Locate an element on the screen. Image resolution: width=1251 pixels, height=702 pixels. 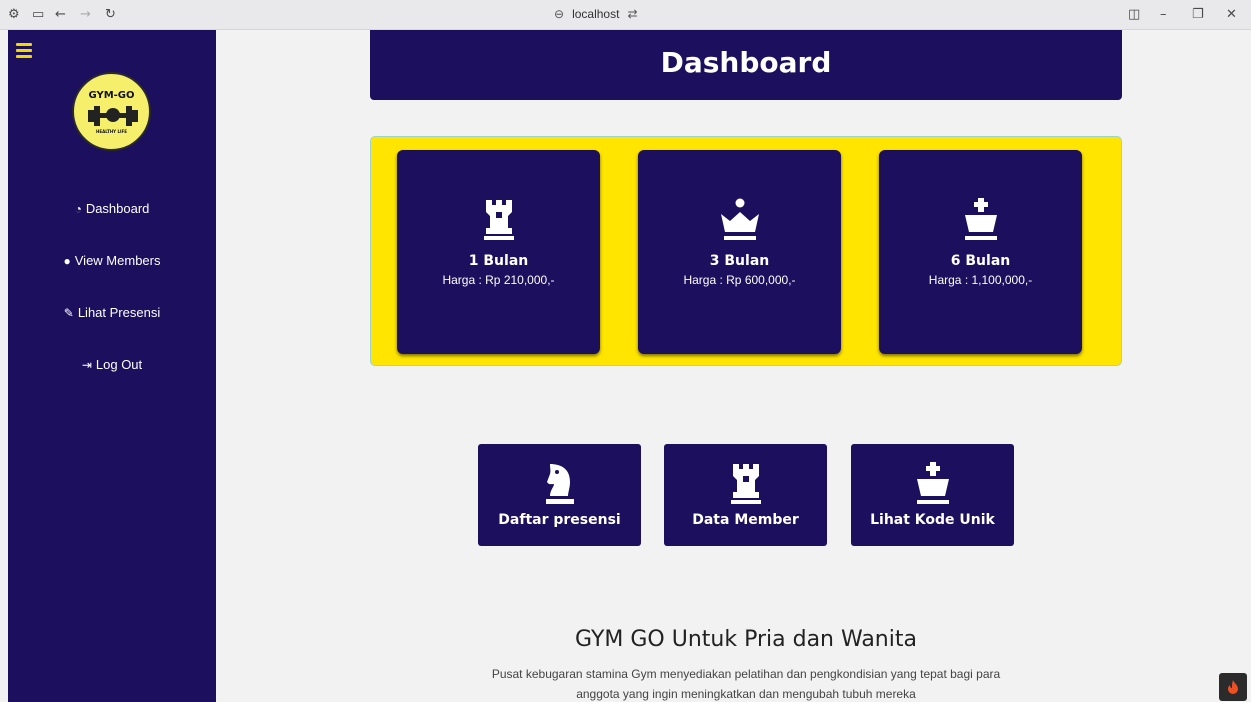
split-view-icon: ◫ is located at coordinates (1134, 15).